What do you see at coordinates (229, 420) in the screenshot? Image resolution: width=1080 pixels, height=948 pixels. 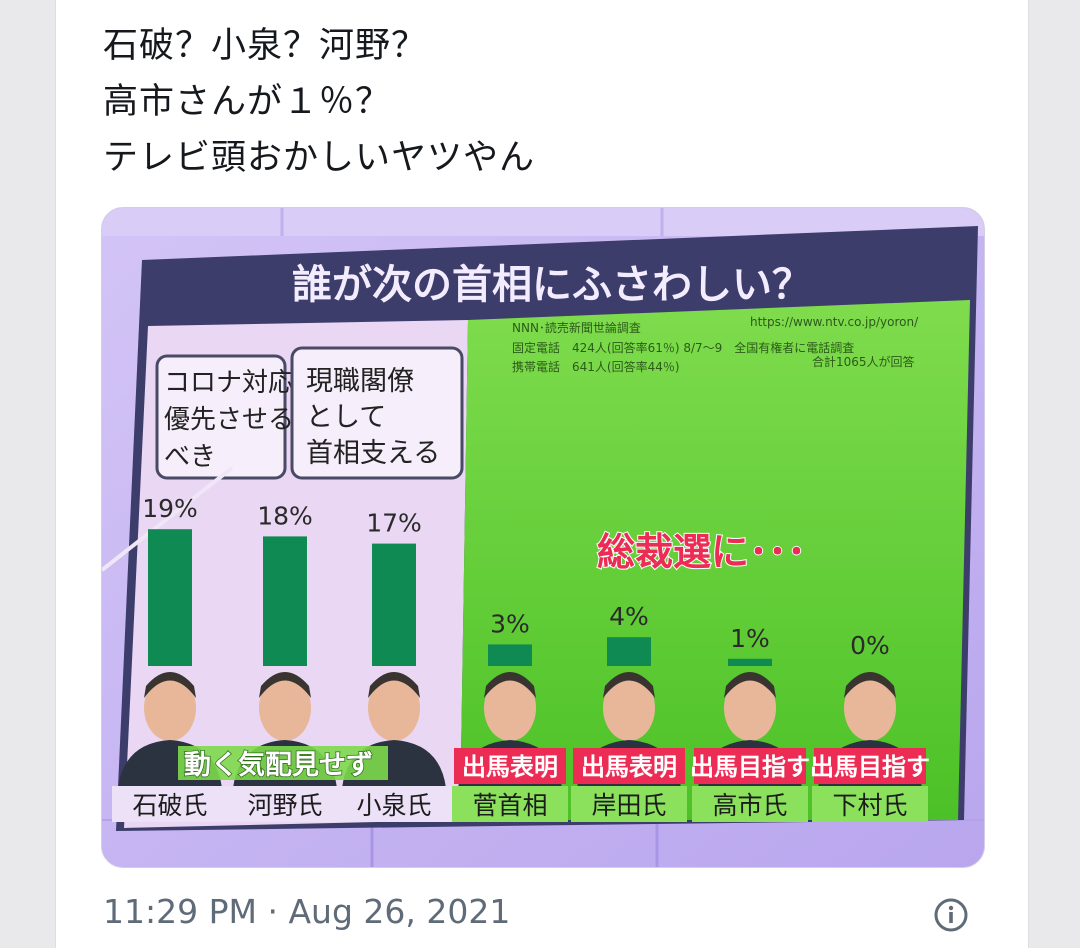 I see `label-box-covid-line: 優先させる` at bounding box center [229, 420].